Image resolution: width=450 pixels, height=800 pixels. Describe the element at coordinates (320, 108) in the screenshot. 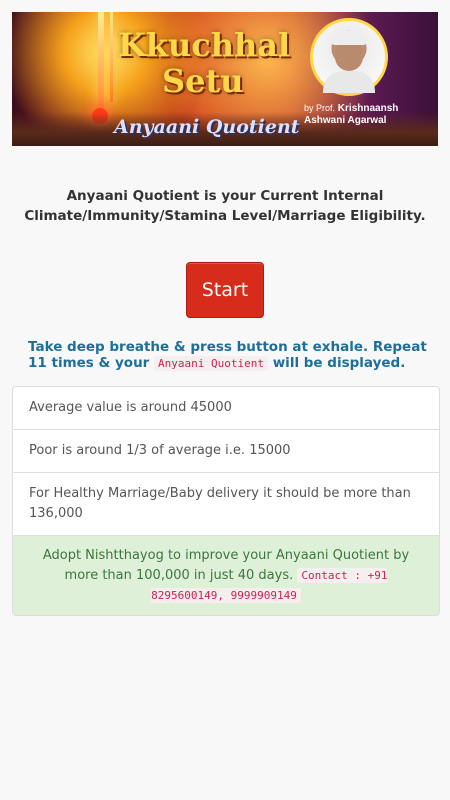

I see `byline-prefix: by Prof.` at that location.